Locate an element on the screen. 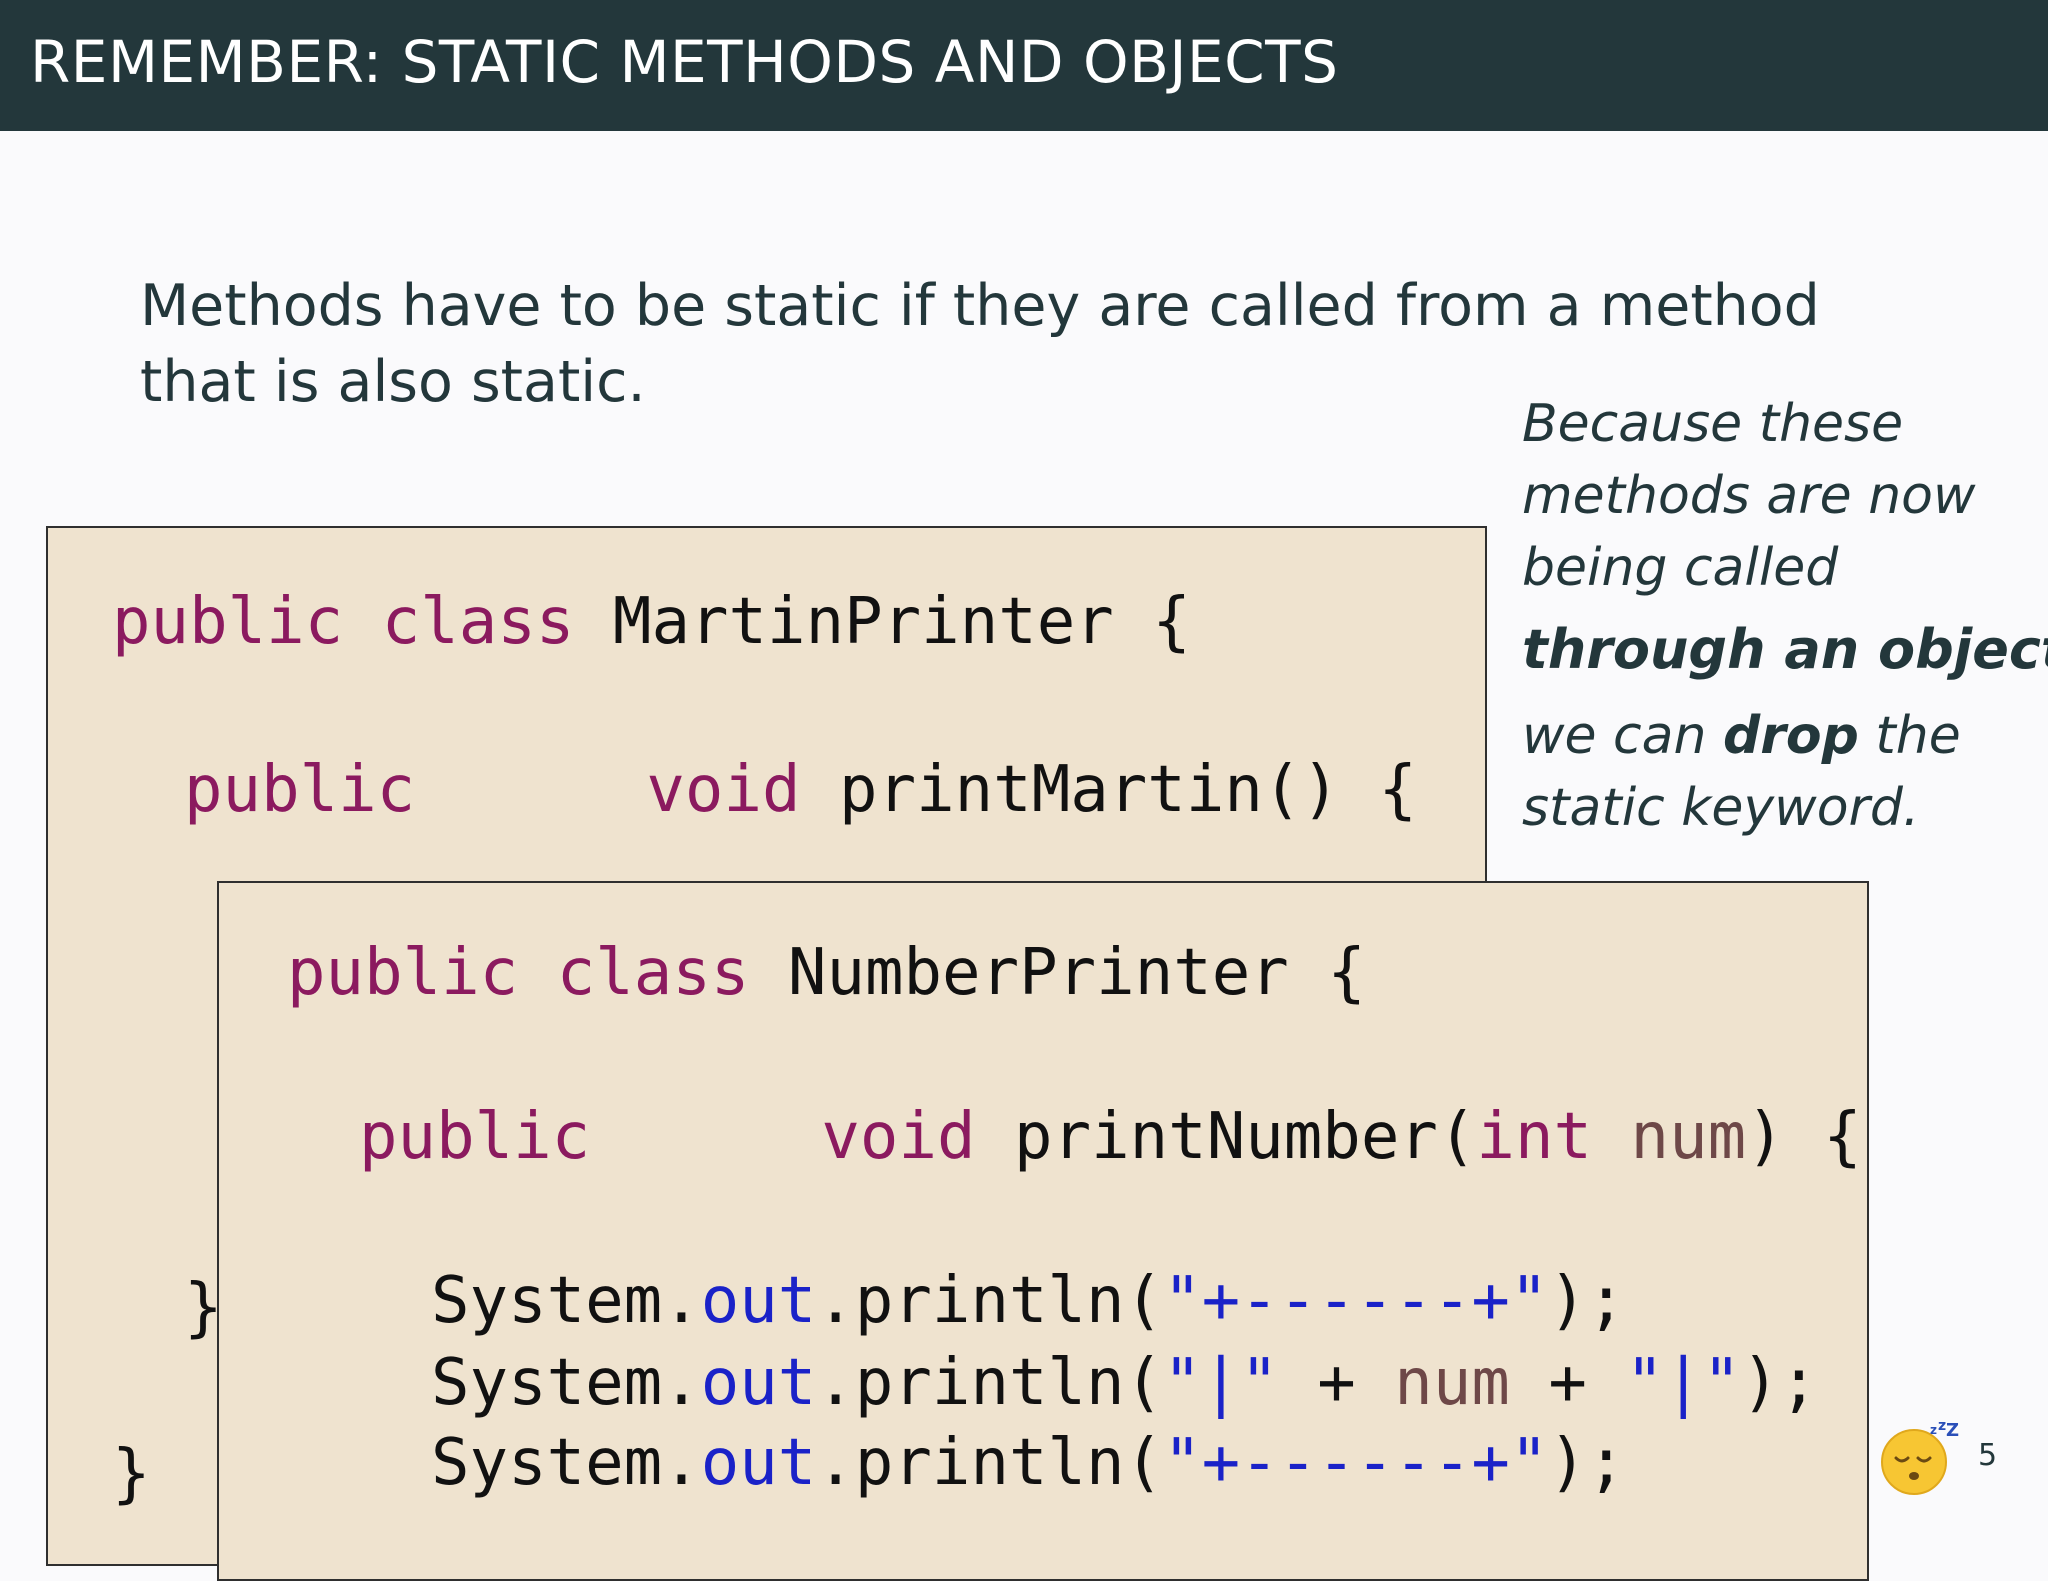  title-bar: REMEMBER: STATIC METHODS AND OBJECTS is located at coordinates (1024, 65).